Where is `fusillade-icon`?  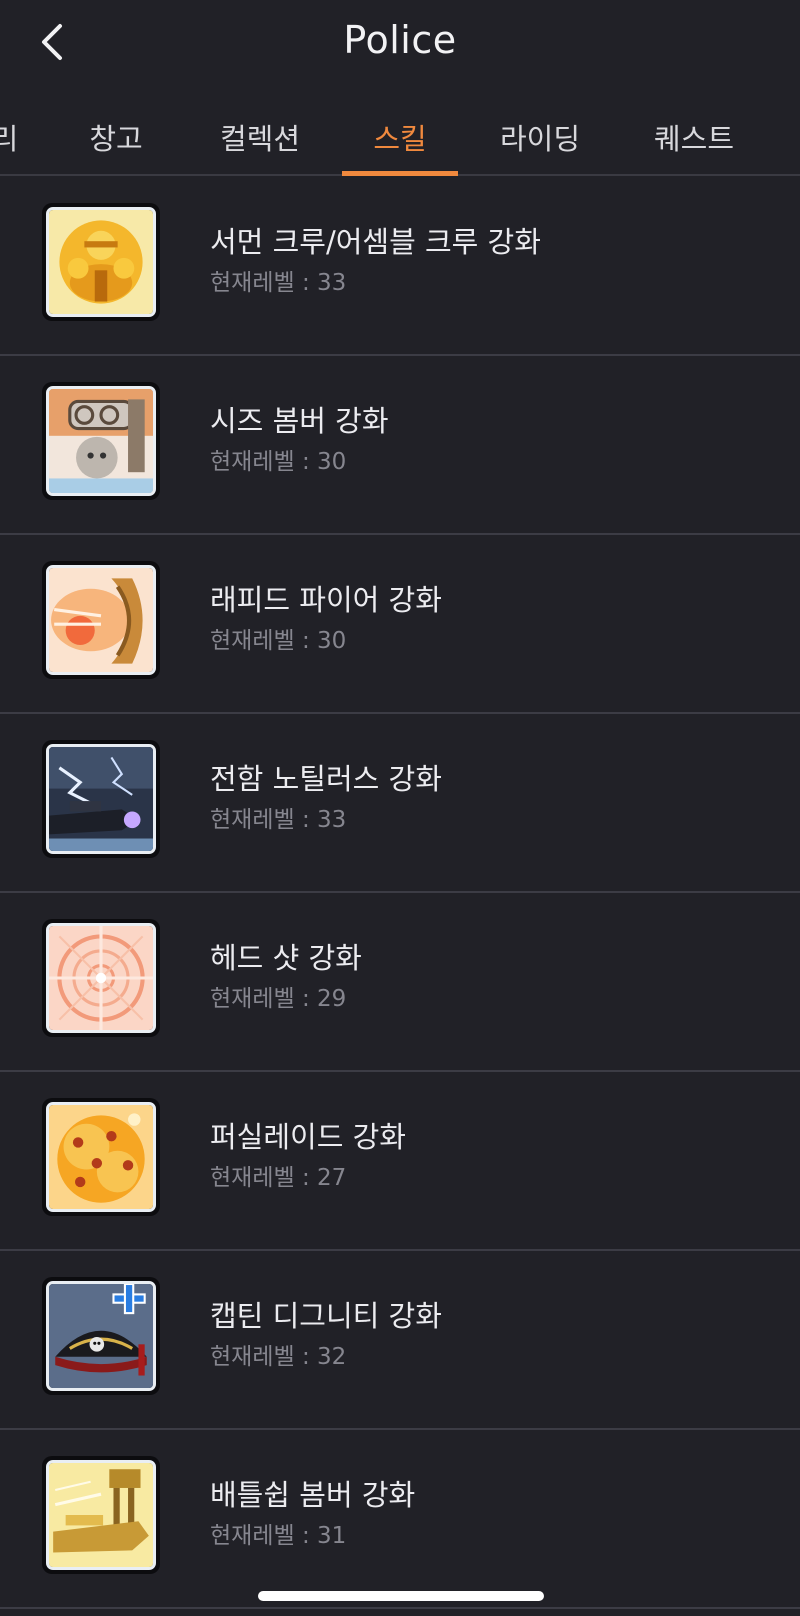 fusillade-icon is located at coordinates (101, 1157).